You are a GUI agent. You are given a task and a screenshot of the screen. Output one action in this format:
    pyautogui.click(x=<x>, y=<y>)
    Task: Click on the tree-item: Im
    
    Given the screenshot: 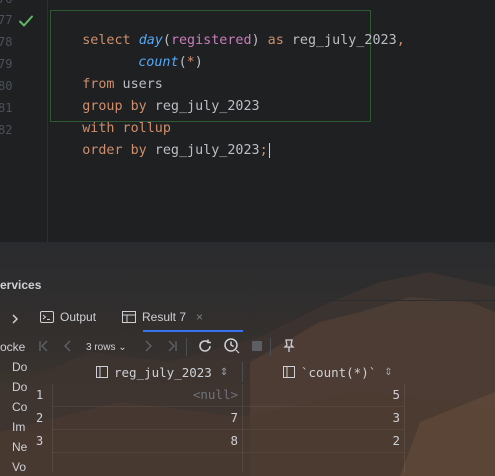 What is the action you would take?
    pyautogui.click(x=18, y=427)
    